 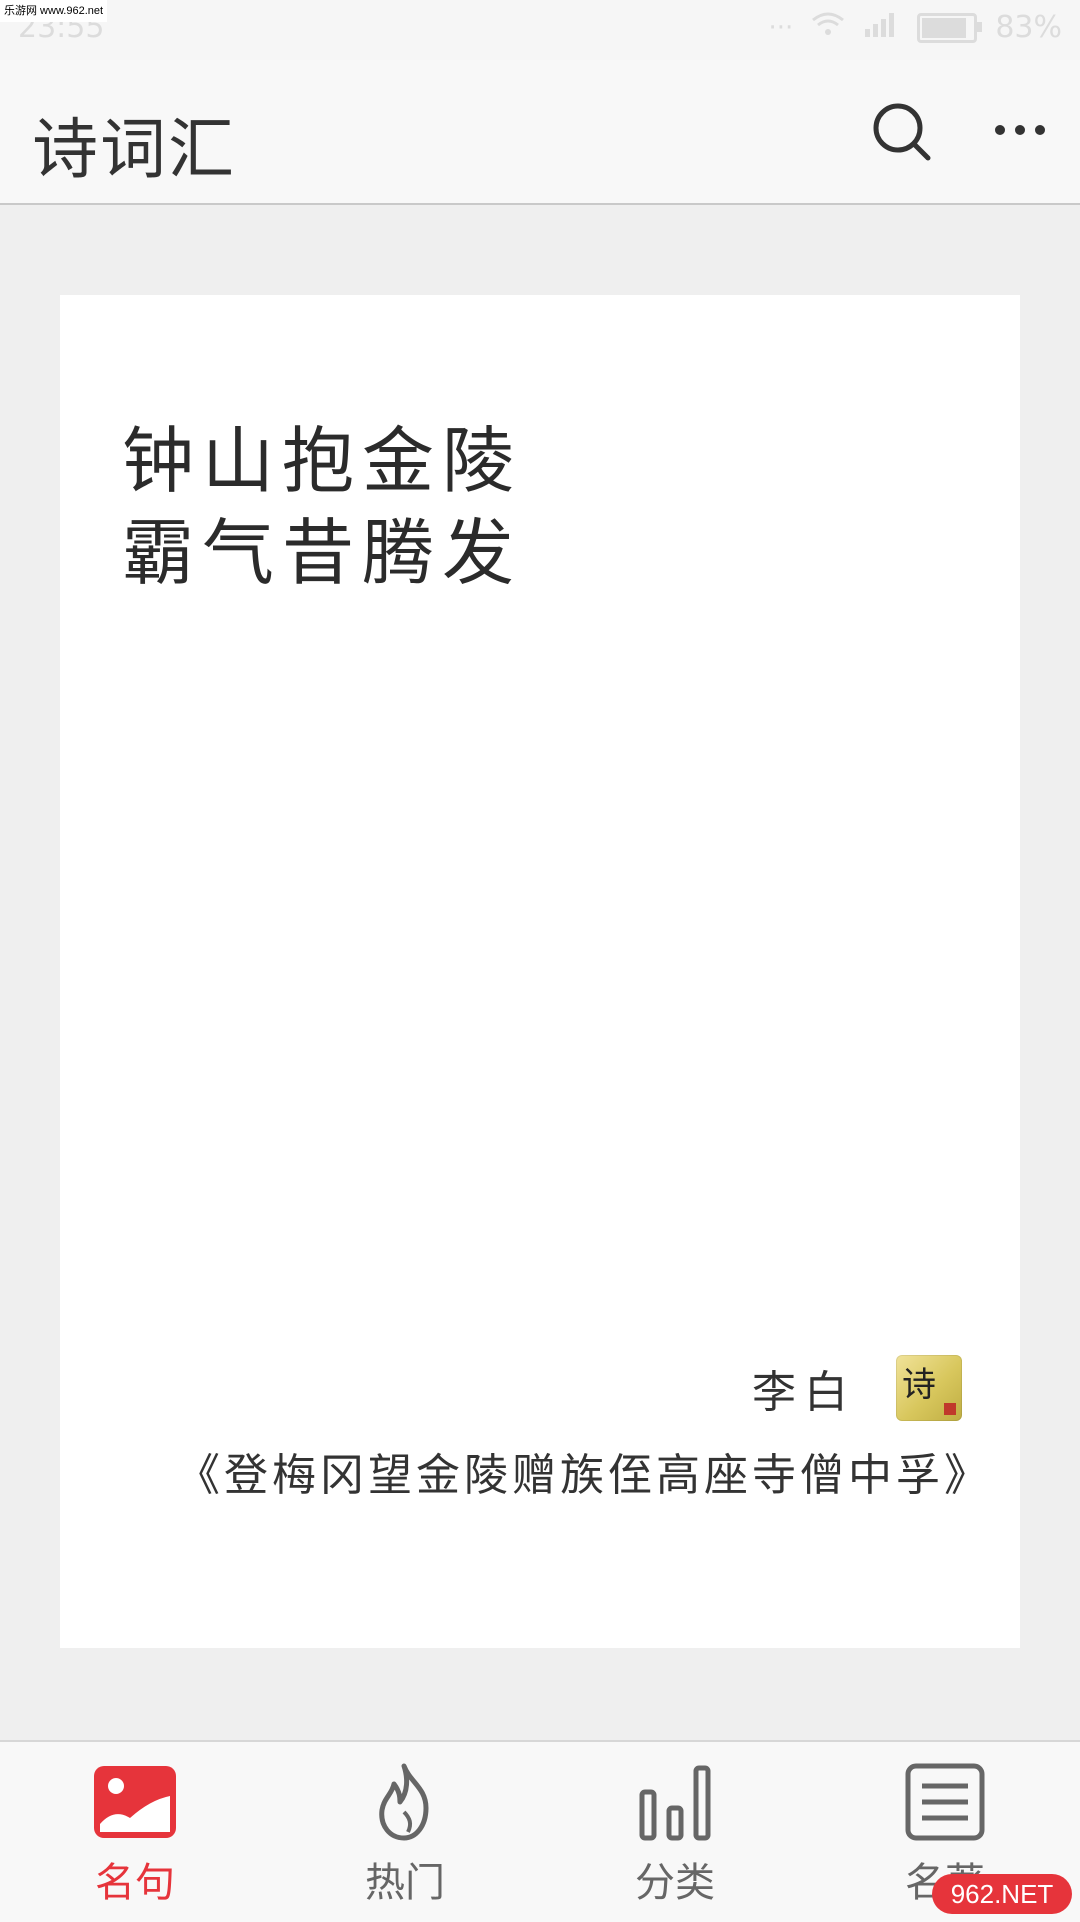 I want to click on more-dots-icon, so click(x=1020, y=130).